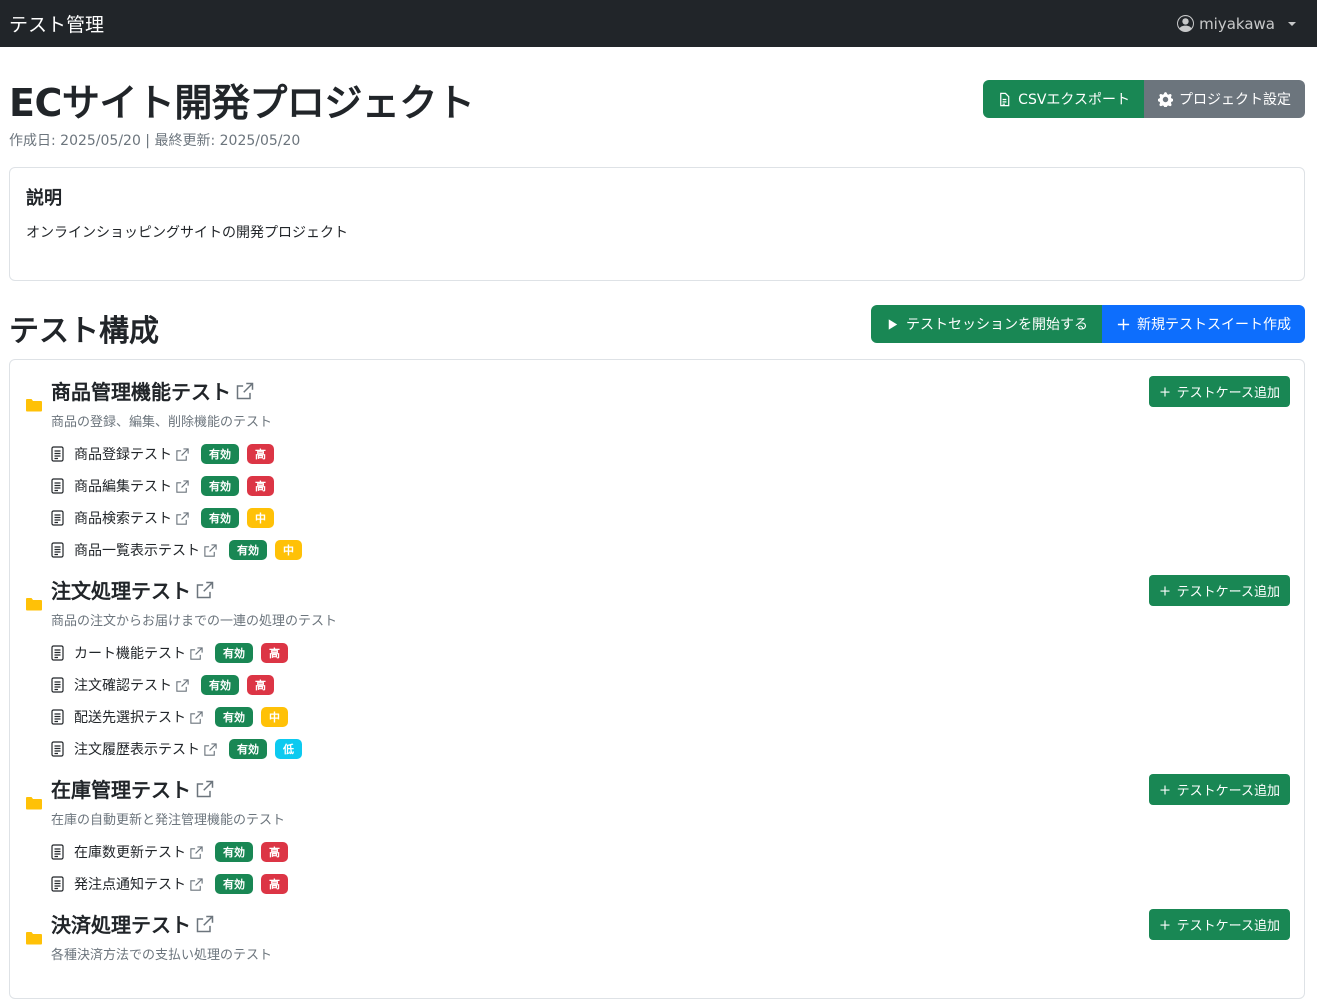 This screenshot has width=1317, height=999. Describe the element at coordinates (194, 589) in the screenshot. I see `suite-title: 注文処理テスト` at that location.